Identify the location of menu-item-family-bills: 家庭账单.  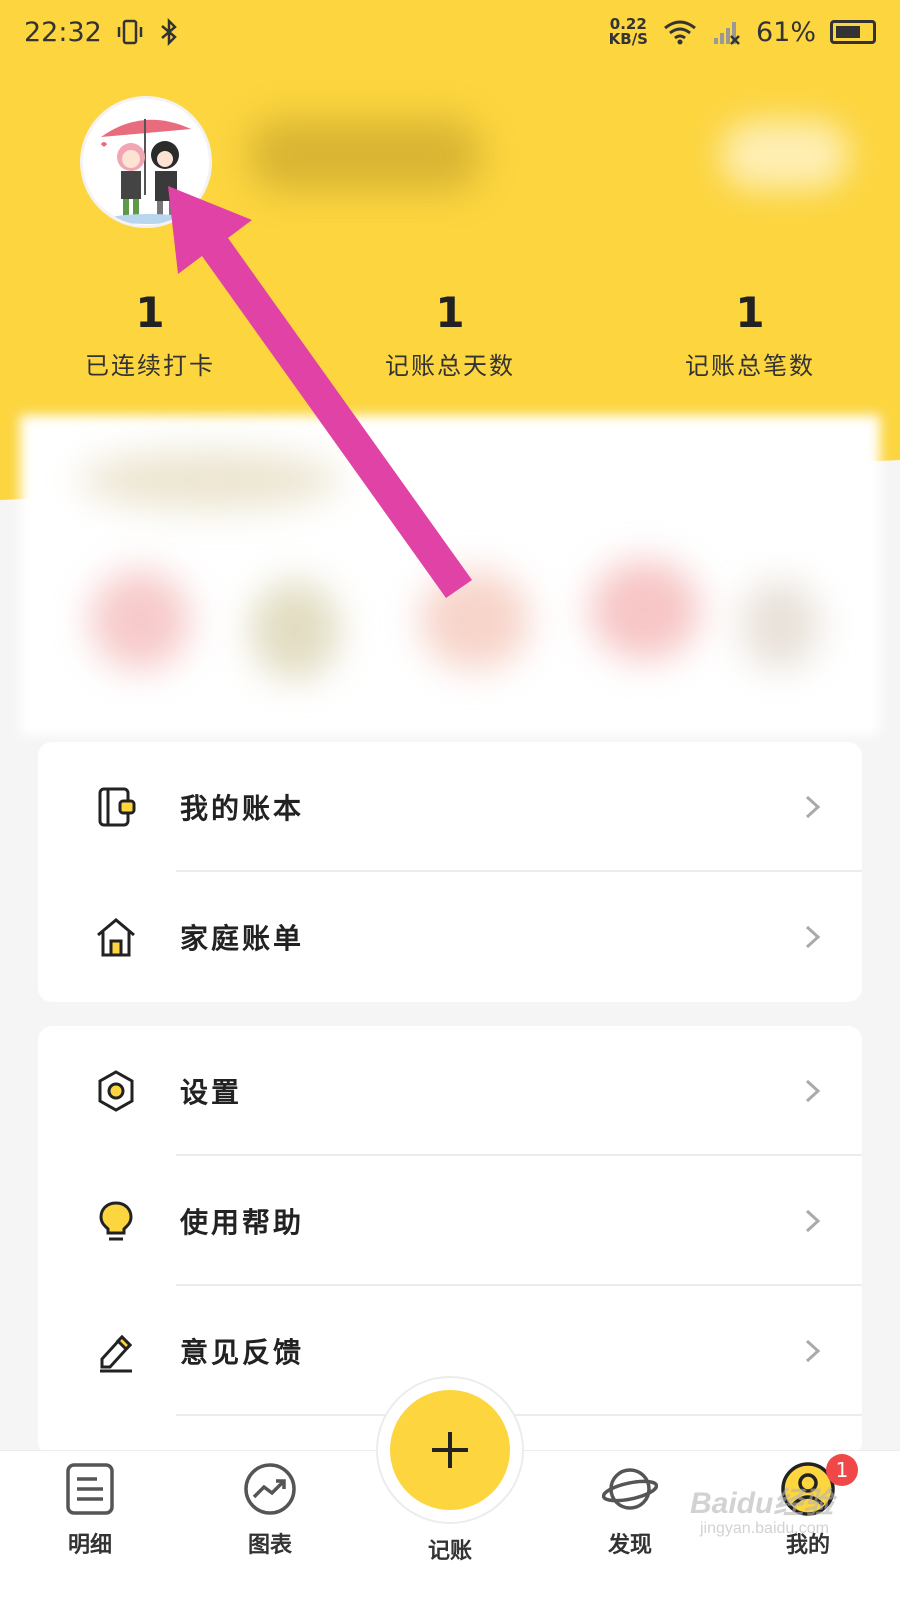
(450, 937).